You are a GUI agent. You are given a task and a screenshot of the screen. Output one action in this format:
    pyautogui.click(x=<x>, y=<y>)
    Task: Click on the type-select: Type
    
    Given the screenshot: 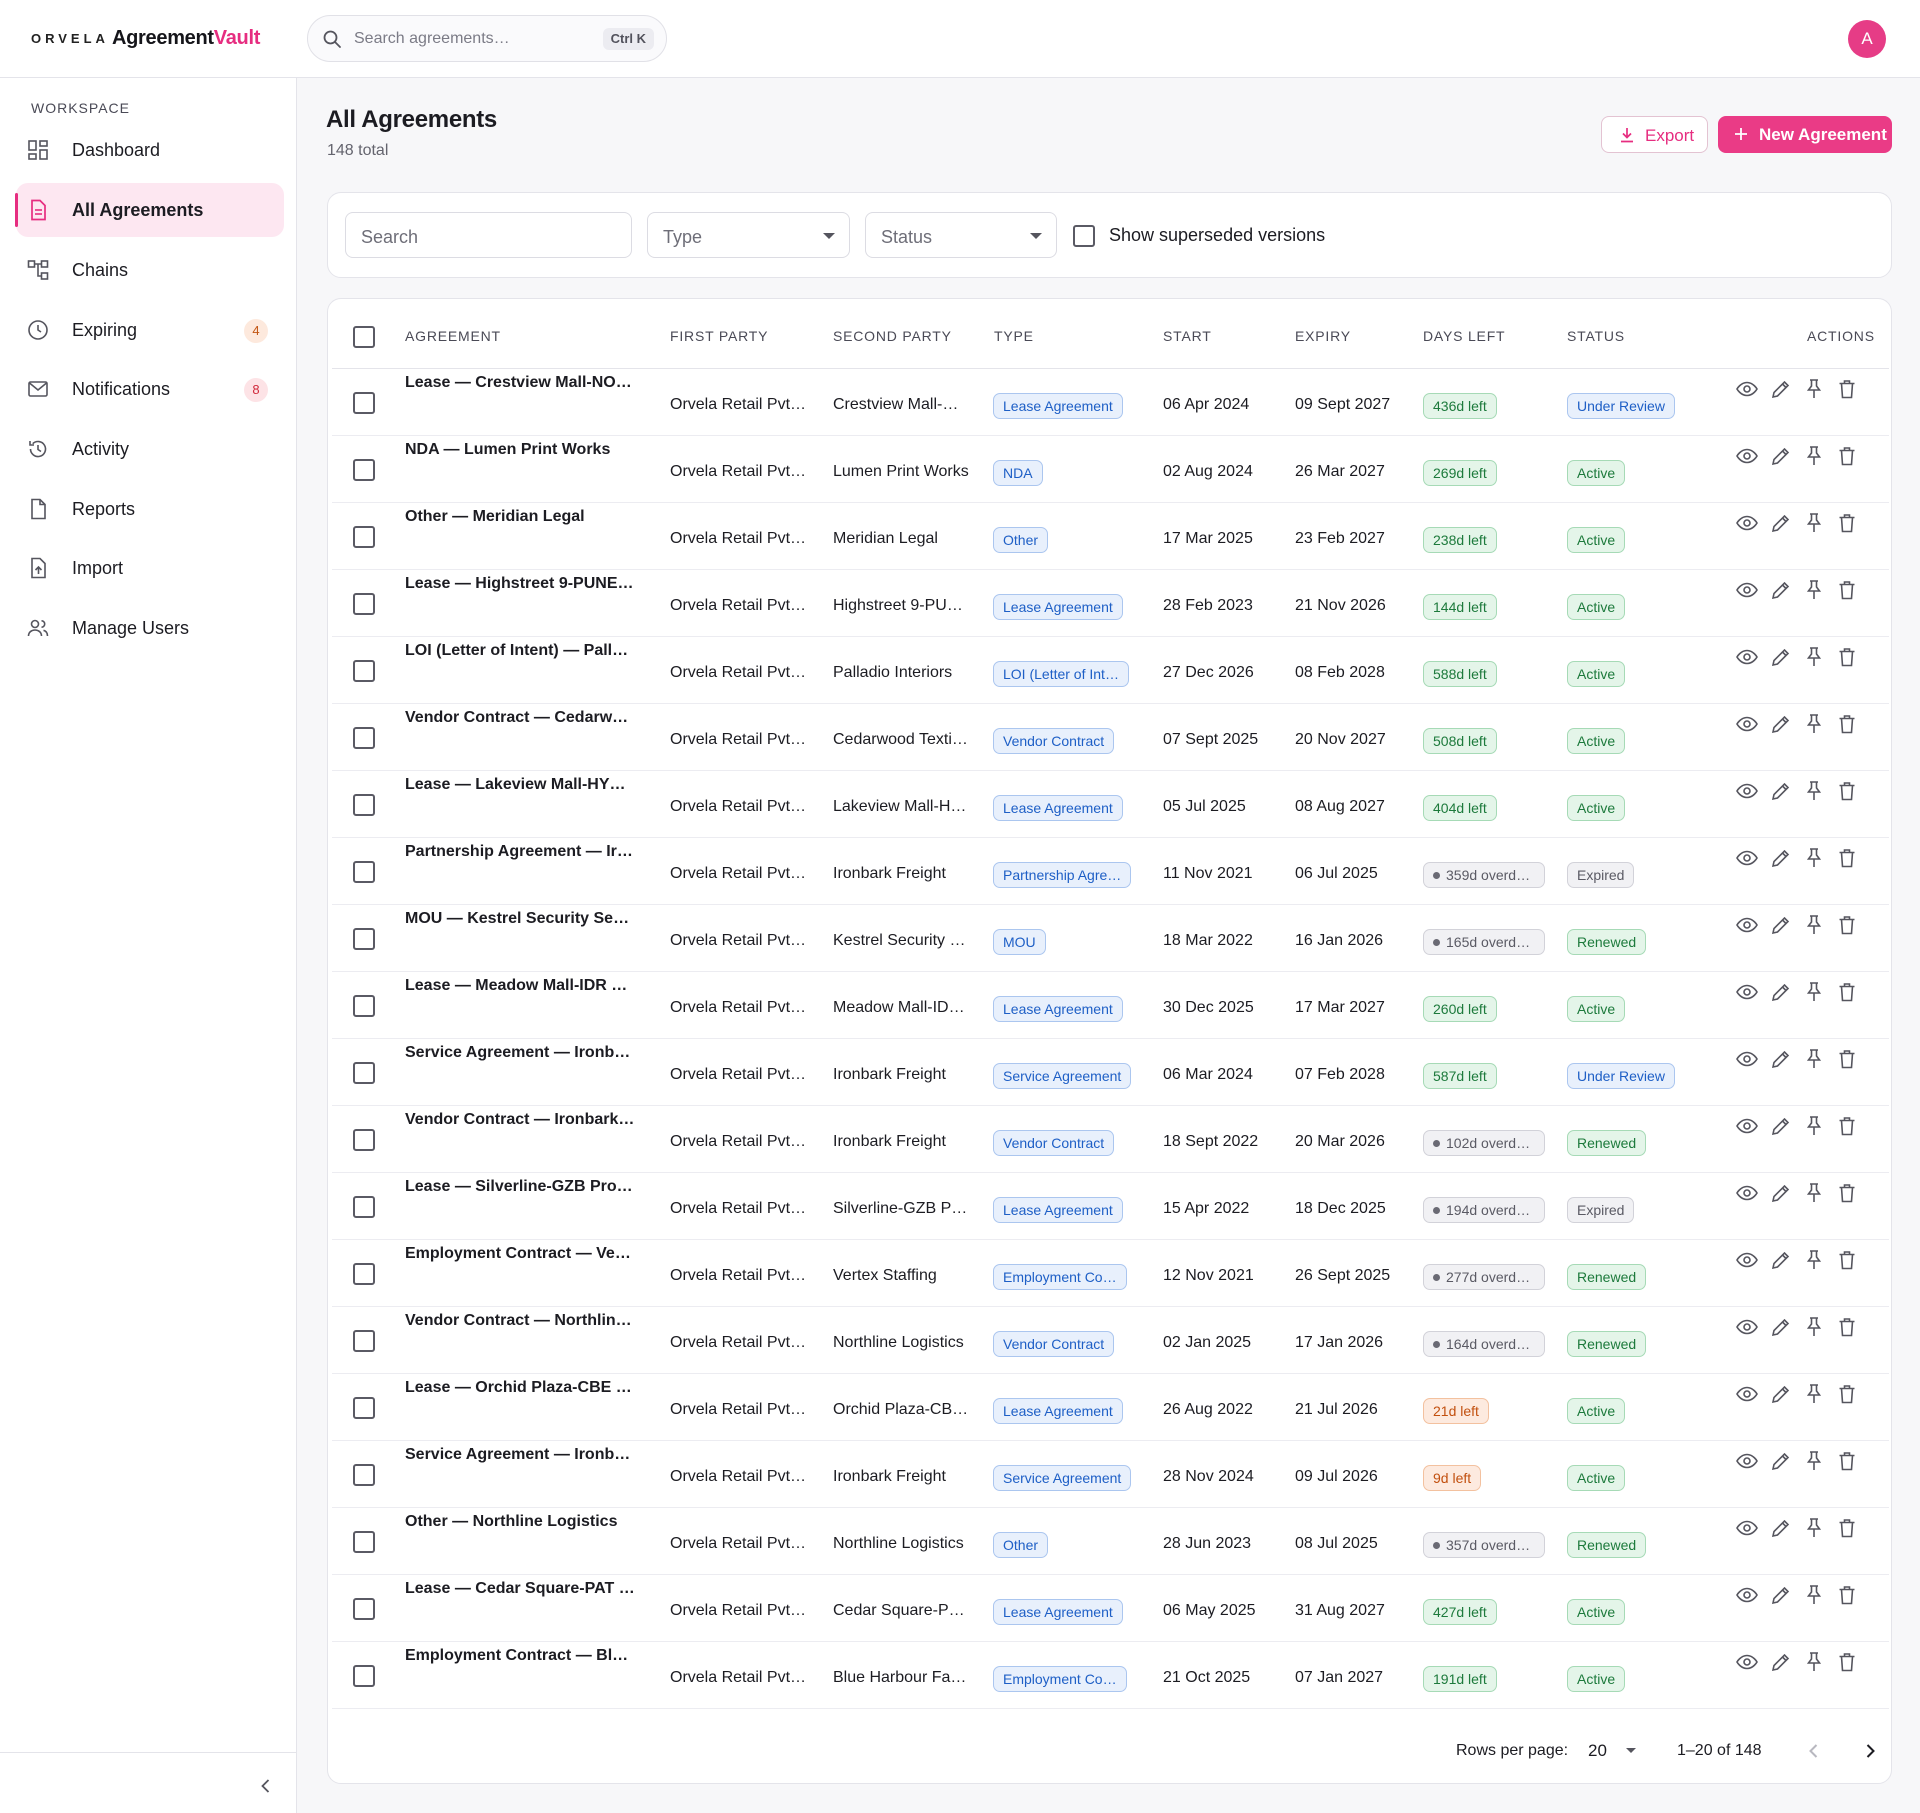 What is the action you would take?
    pyautogui.click(x=748, y=235)
    